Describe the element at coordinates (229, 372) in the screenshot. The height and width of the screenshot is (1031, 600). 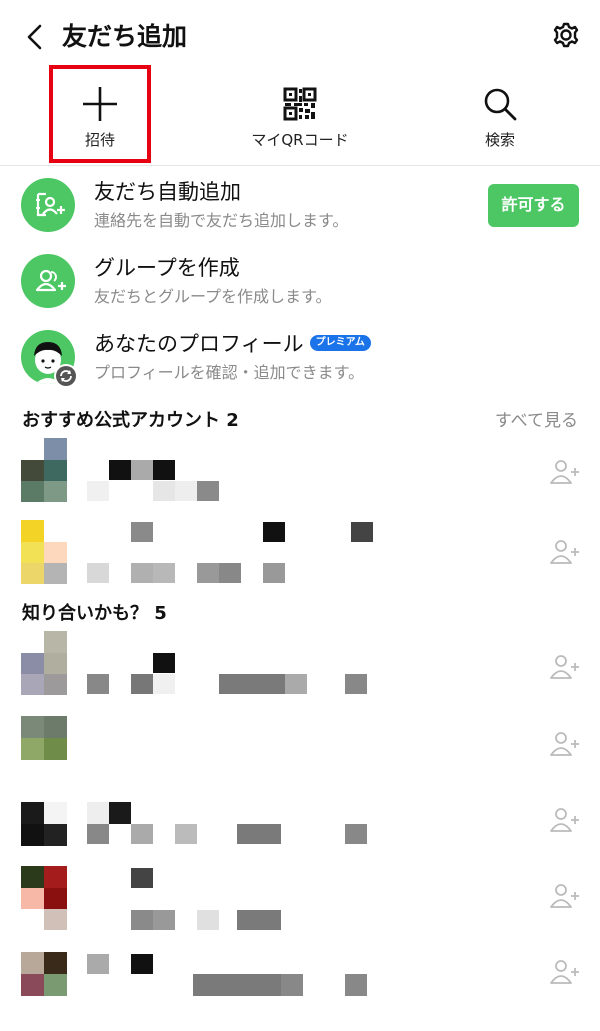
I see `profile-subtitle: プロフィールを確認・追加できます。` at that location.